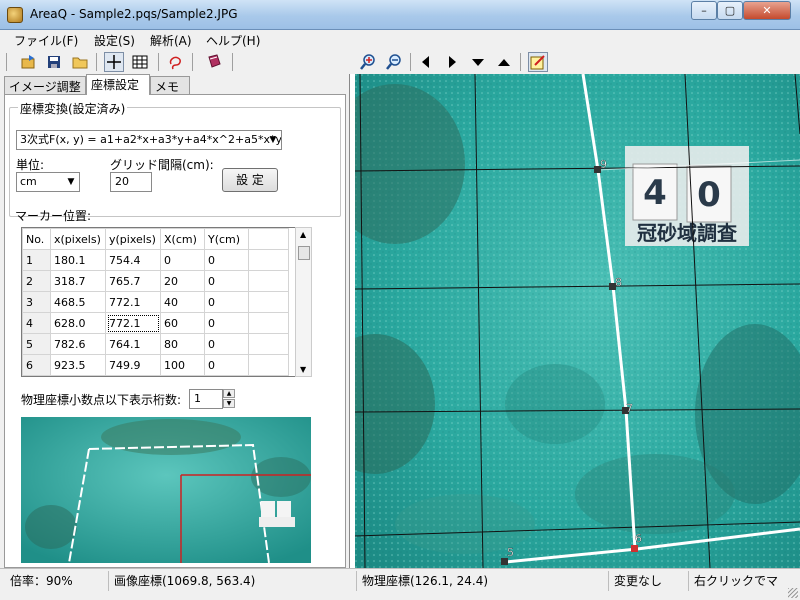 The image size is (800, 600). Describe the element at coordinates (48, 182) in the screenshot. I see `unit-select: cm ▼` at that location.